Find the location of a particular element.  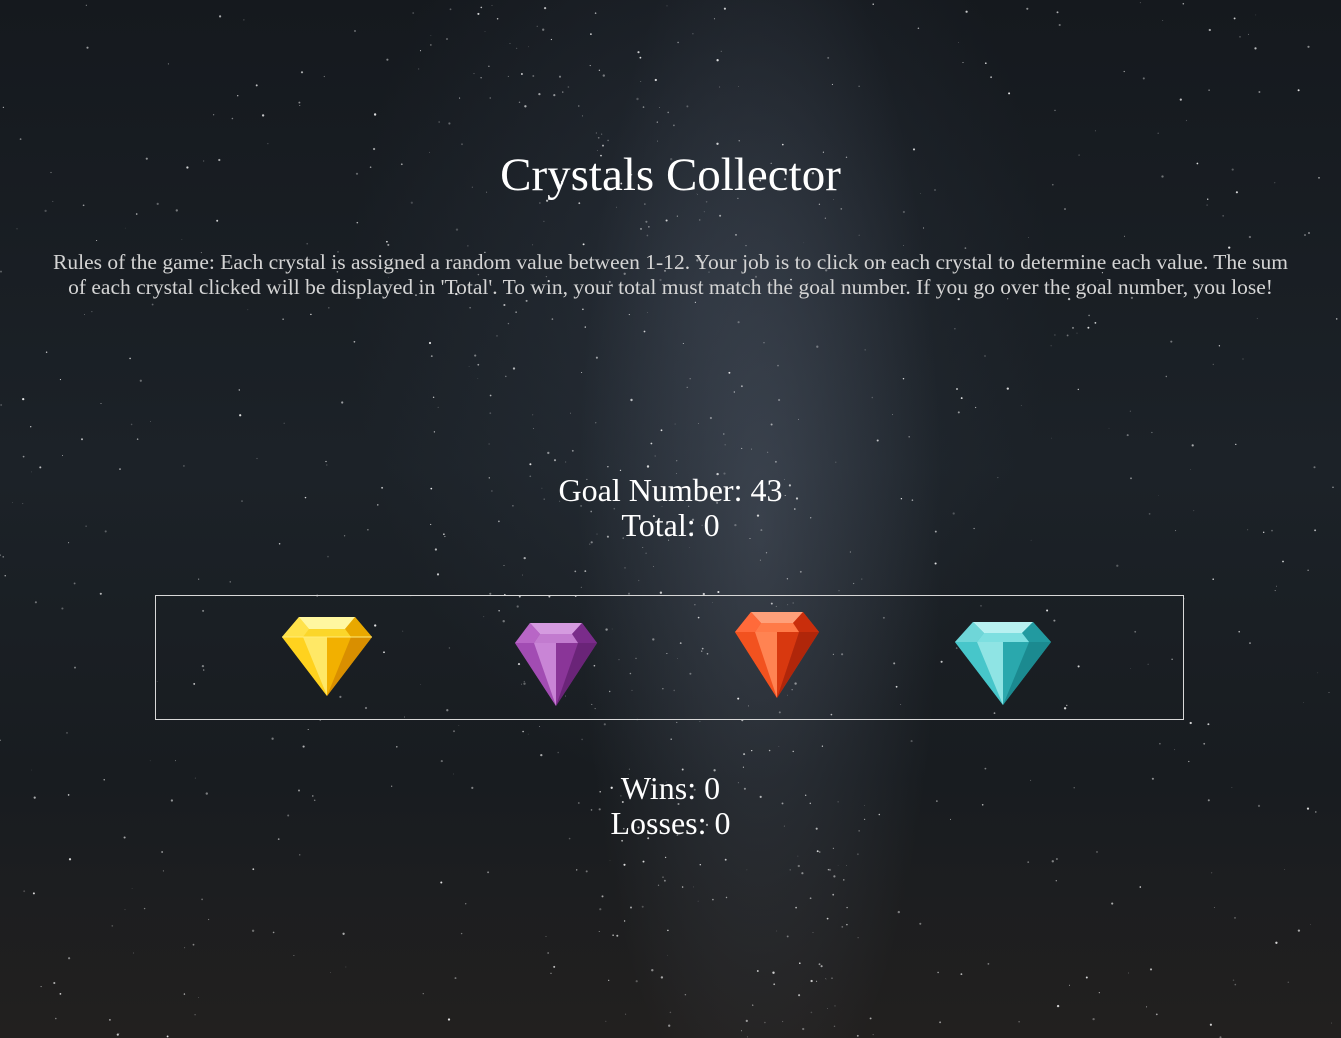

win-loss-record: Wins: 0 Losses: 0 is located at coordinates (670, 806).